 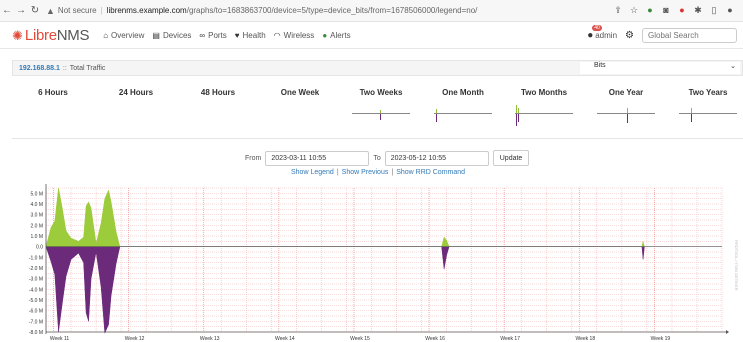 What do you see at coordinates (682, 10) in the screenshot?
I see `adblock-icon: ●` at bounding box center [682, 10].